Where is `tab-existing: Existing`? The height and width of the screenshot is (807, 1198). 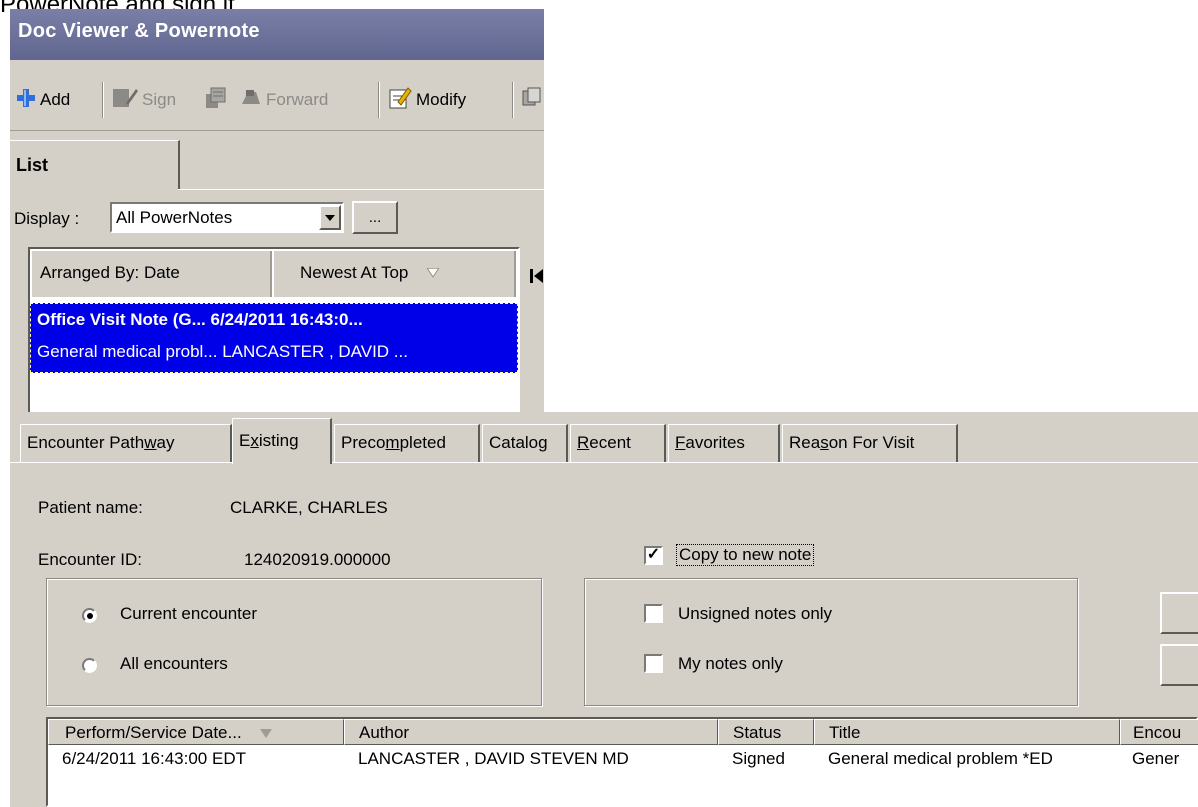 tab-existing: Existing is located at coordinates (282, 441).